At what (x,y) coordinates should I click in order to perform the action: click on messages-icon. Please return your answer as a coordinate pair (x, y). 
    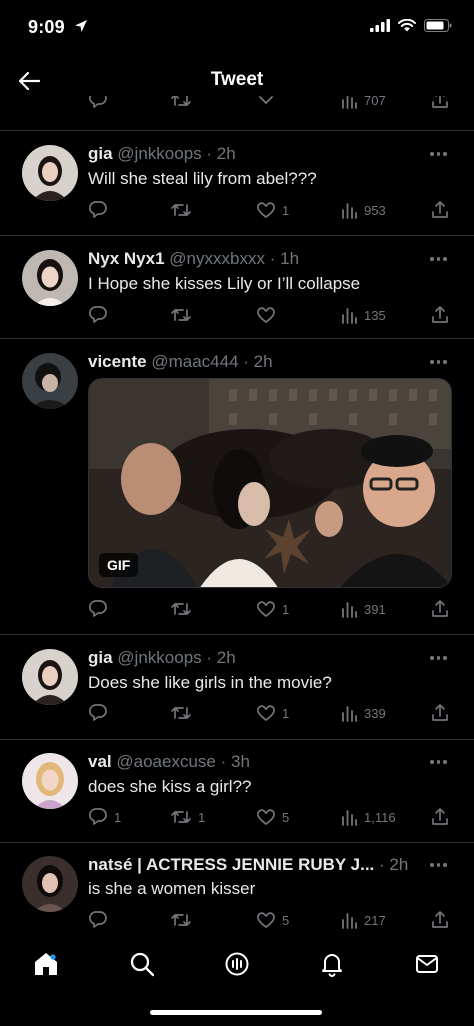
    Looking at the image, I should click on (427, 964).